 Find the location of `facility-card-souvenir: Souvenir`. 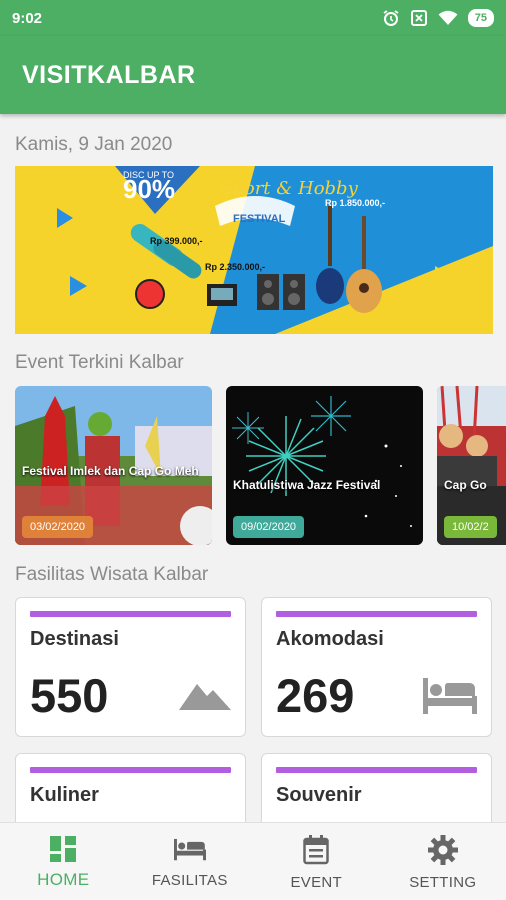

facility-card-souvenir: Souvenir is located at coordinates (376, 787).